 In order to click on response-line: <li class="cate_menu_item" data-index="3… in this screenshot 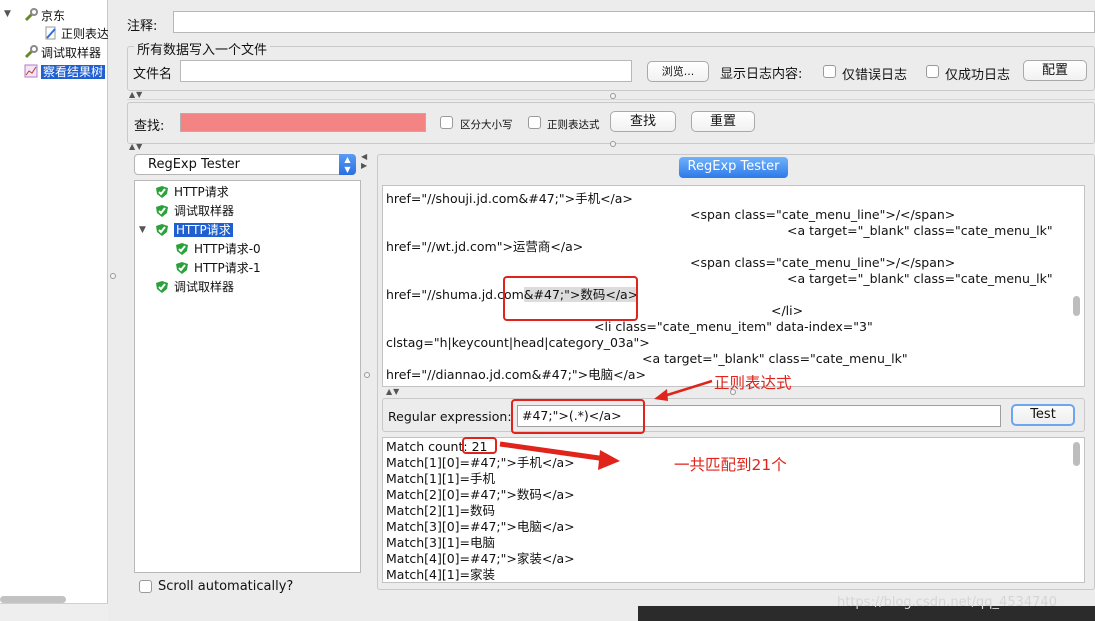, I will do `click(733, 326)`.